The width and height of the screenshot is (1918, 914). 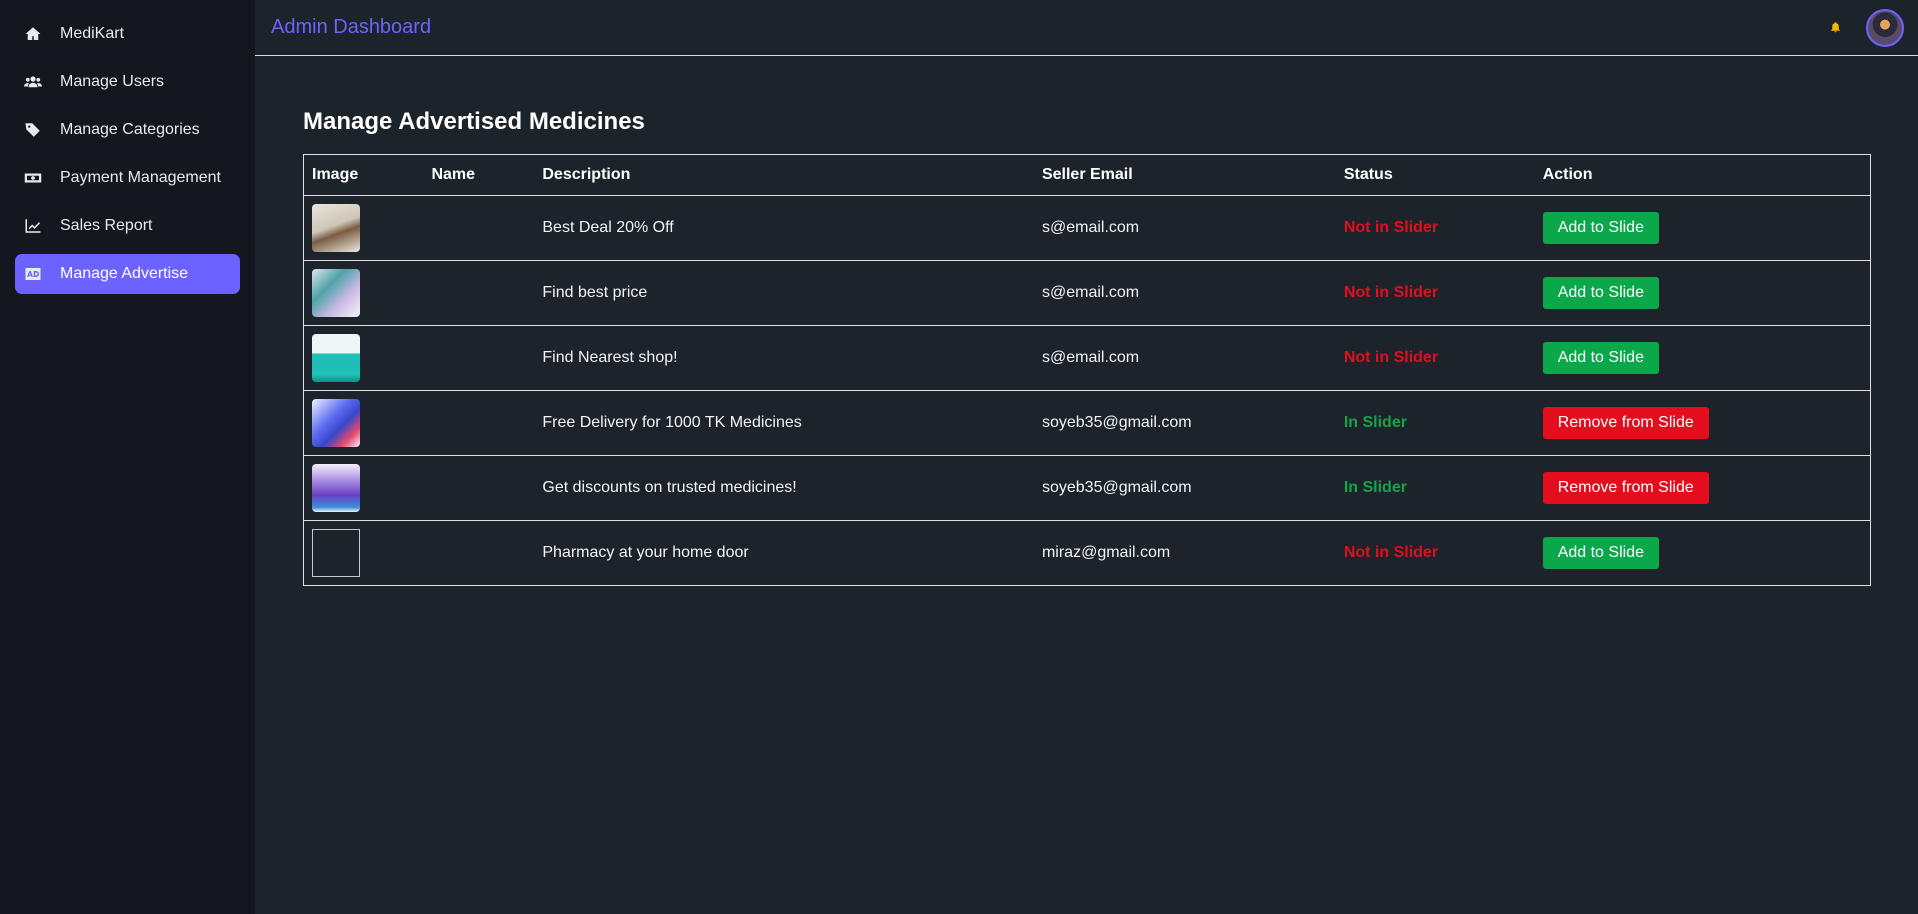 I want to click on ad-icon, so click(x=33, y=274).